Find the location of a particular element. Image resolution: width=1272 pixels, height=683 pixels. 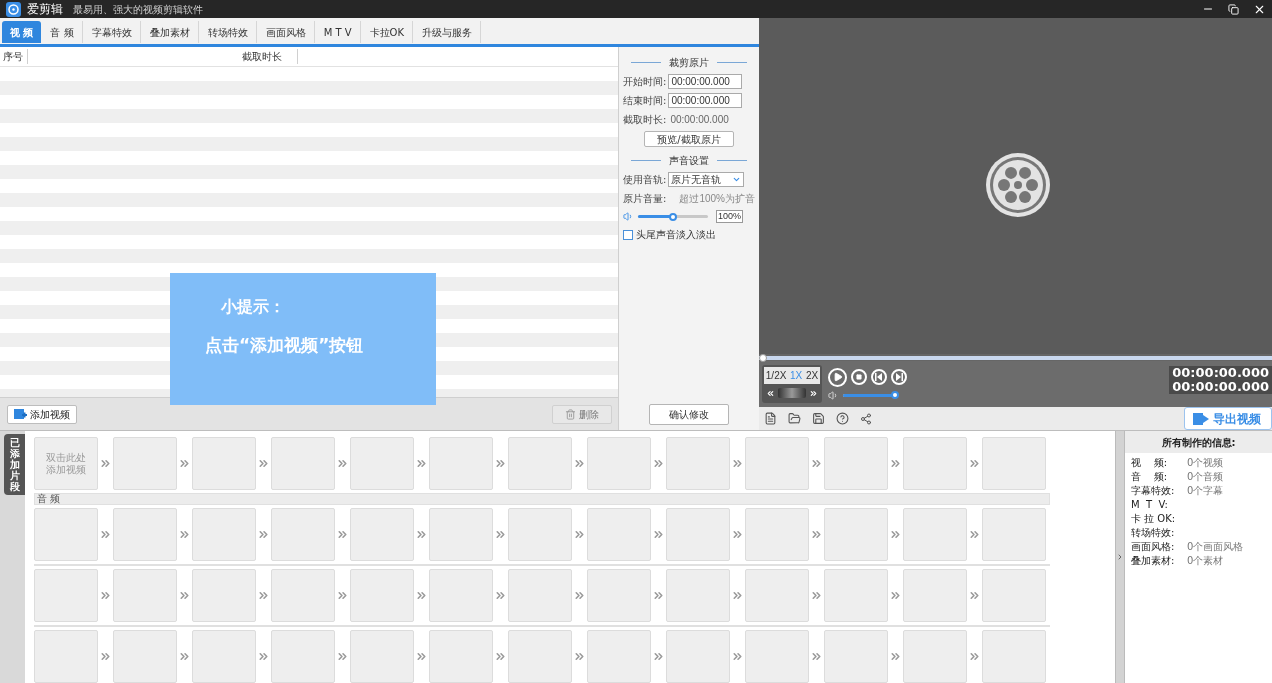

info-label: 视 频: is located at coordinates (1150, 463).